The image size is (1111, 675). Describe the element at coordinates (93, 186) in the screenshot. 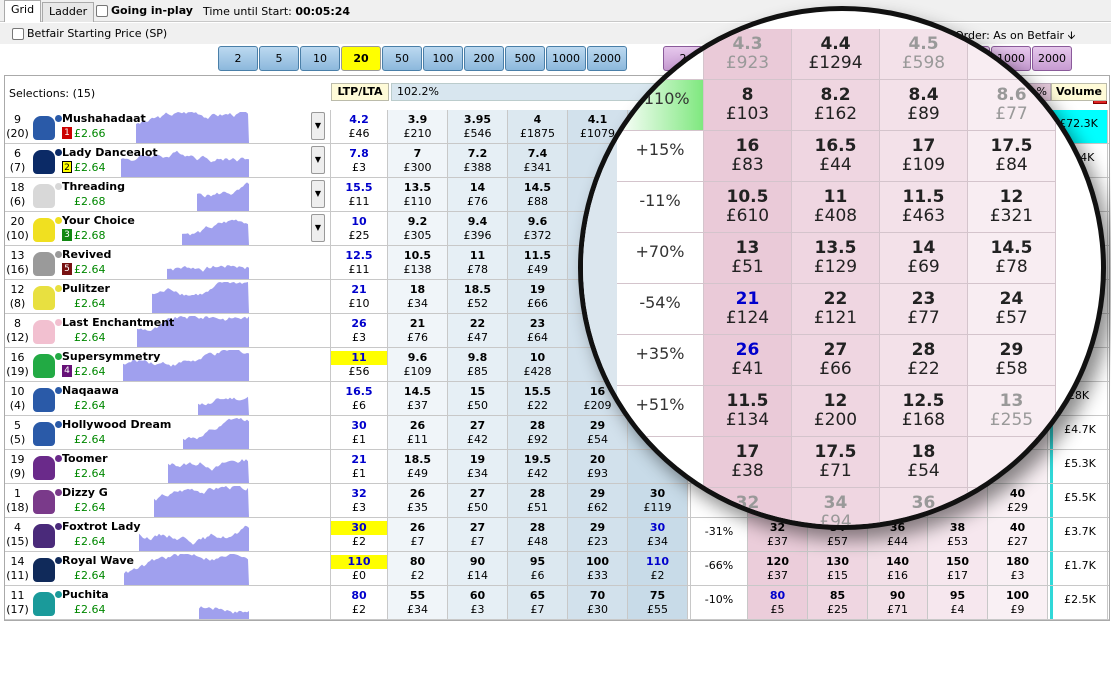

I see `runner-name: Threading` at that location.